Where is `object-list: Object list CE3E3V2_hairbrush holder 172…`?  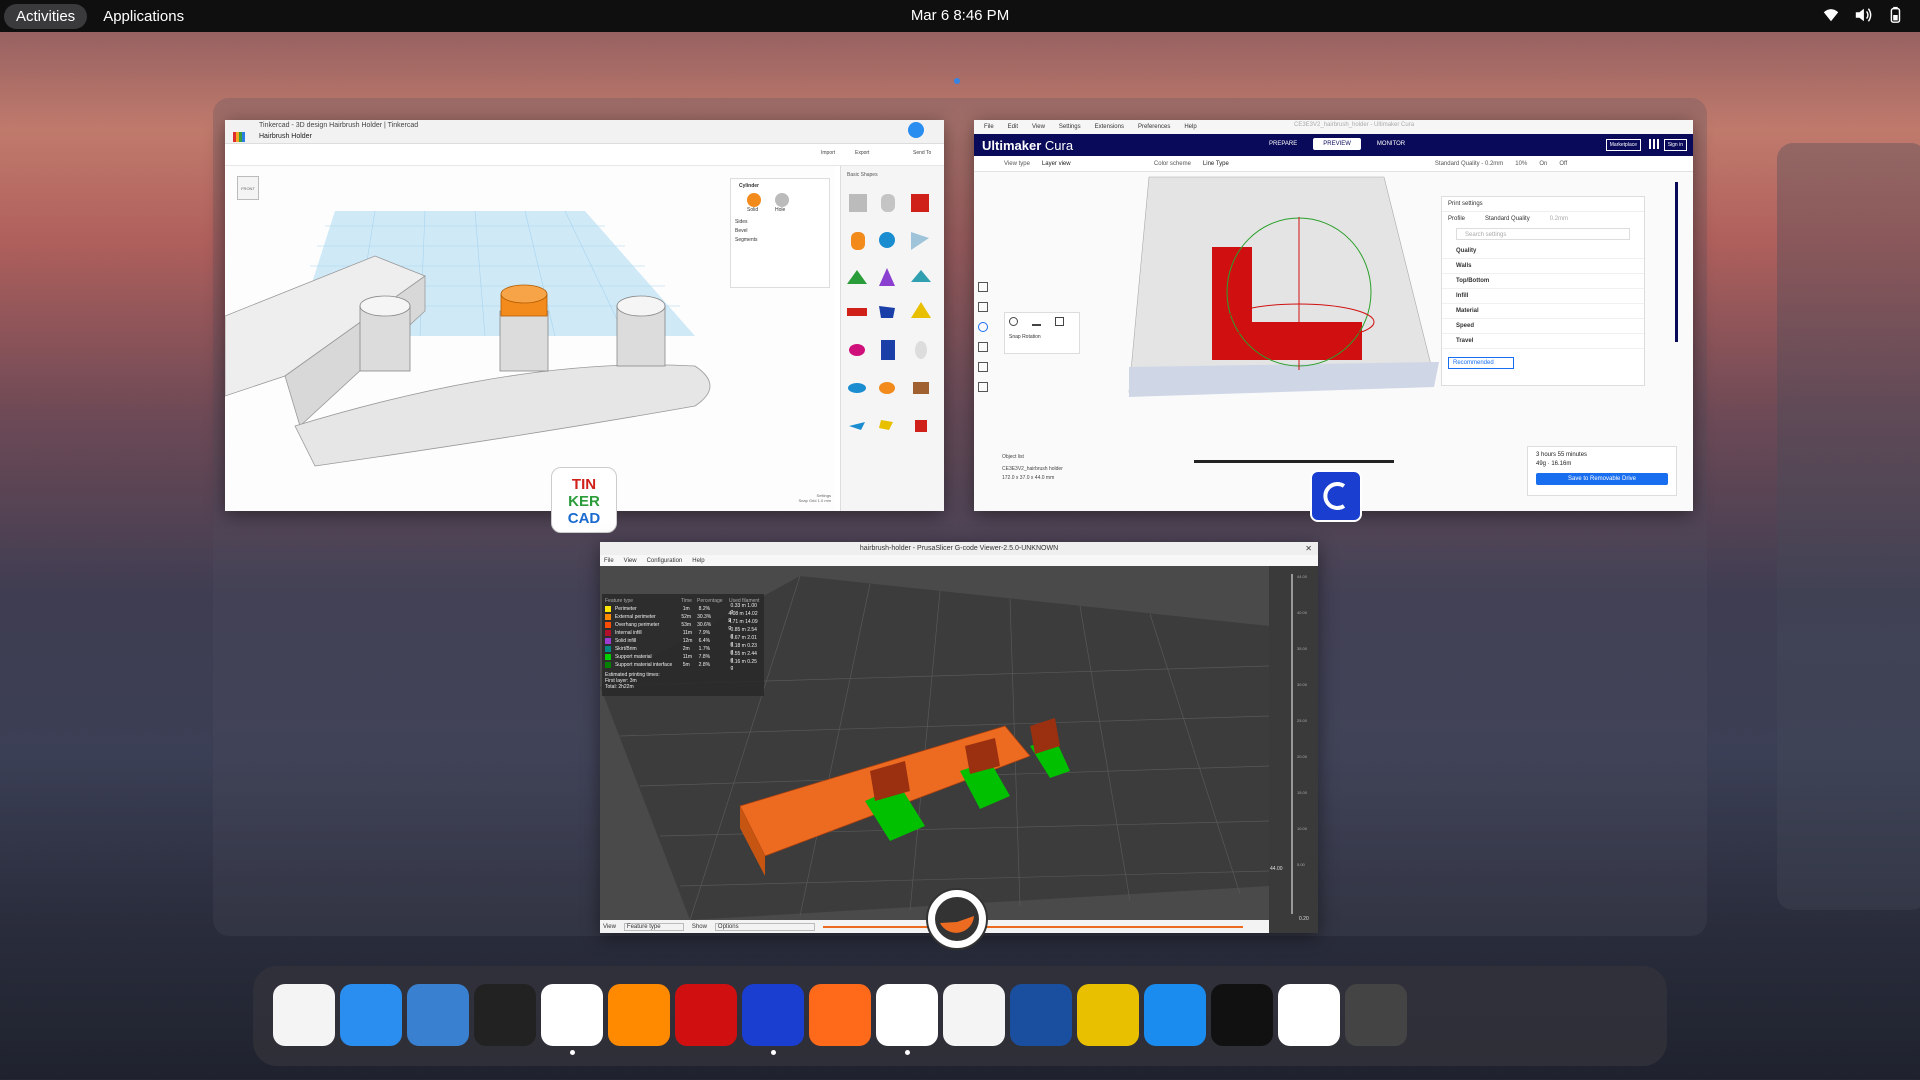
object-list: Object list CE3E3V2_hairbrush holder 172… is located at coordinates (1032, 467).